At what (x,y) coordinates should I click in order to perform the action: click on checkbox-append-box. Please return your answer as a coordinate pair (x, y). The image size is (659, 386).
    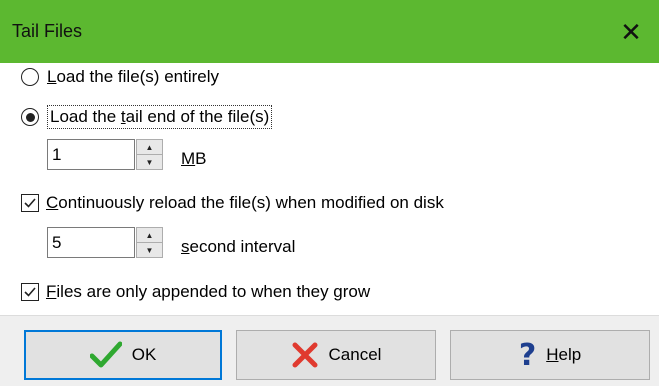
    Looking at the image, I should click on (30, 292).